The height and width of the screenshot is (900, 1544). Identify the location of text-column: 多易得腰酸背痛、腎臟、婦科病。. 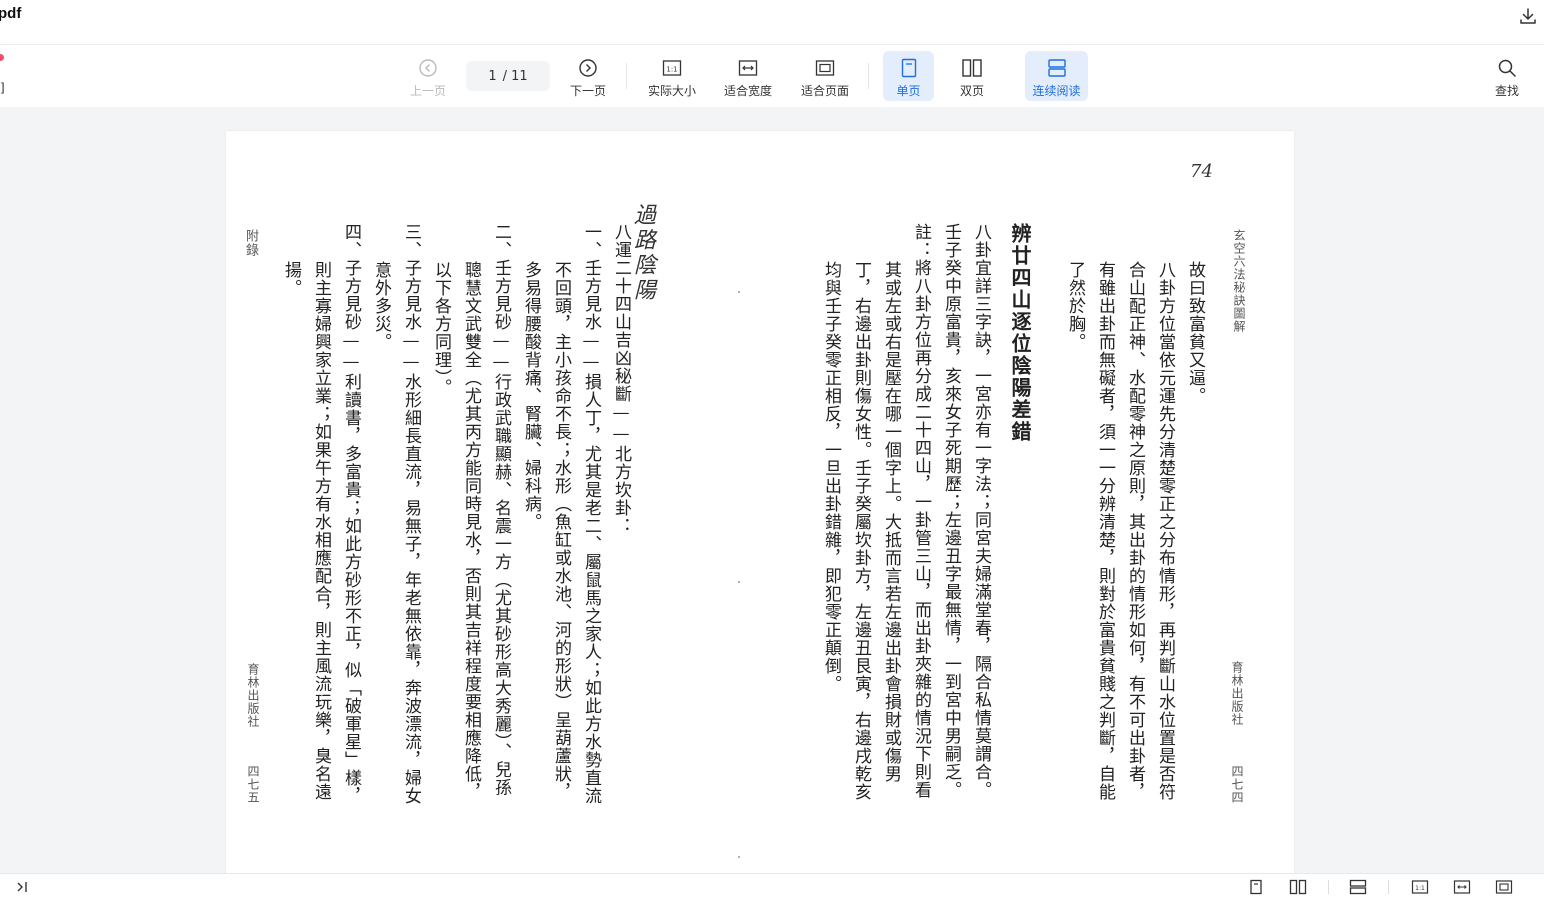
(531, 396).